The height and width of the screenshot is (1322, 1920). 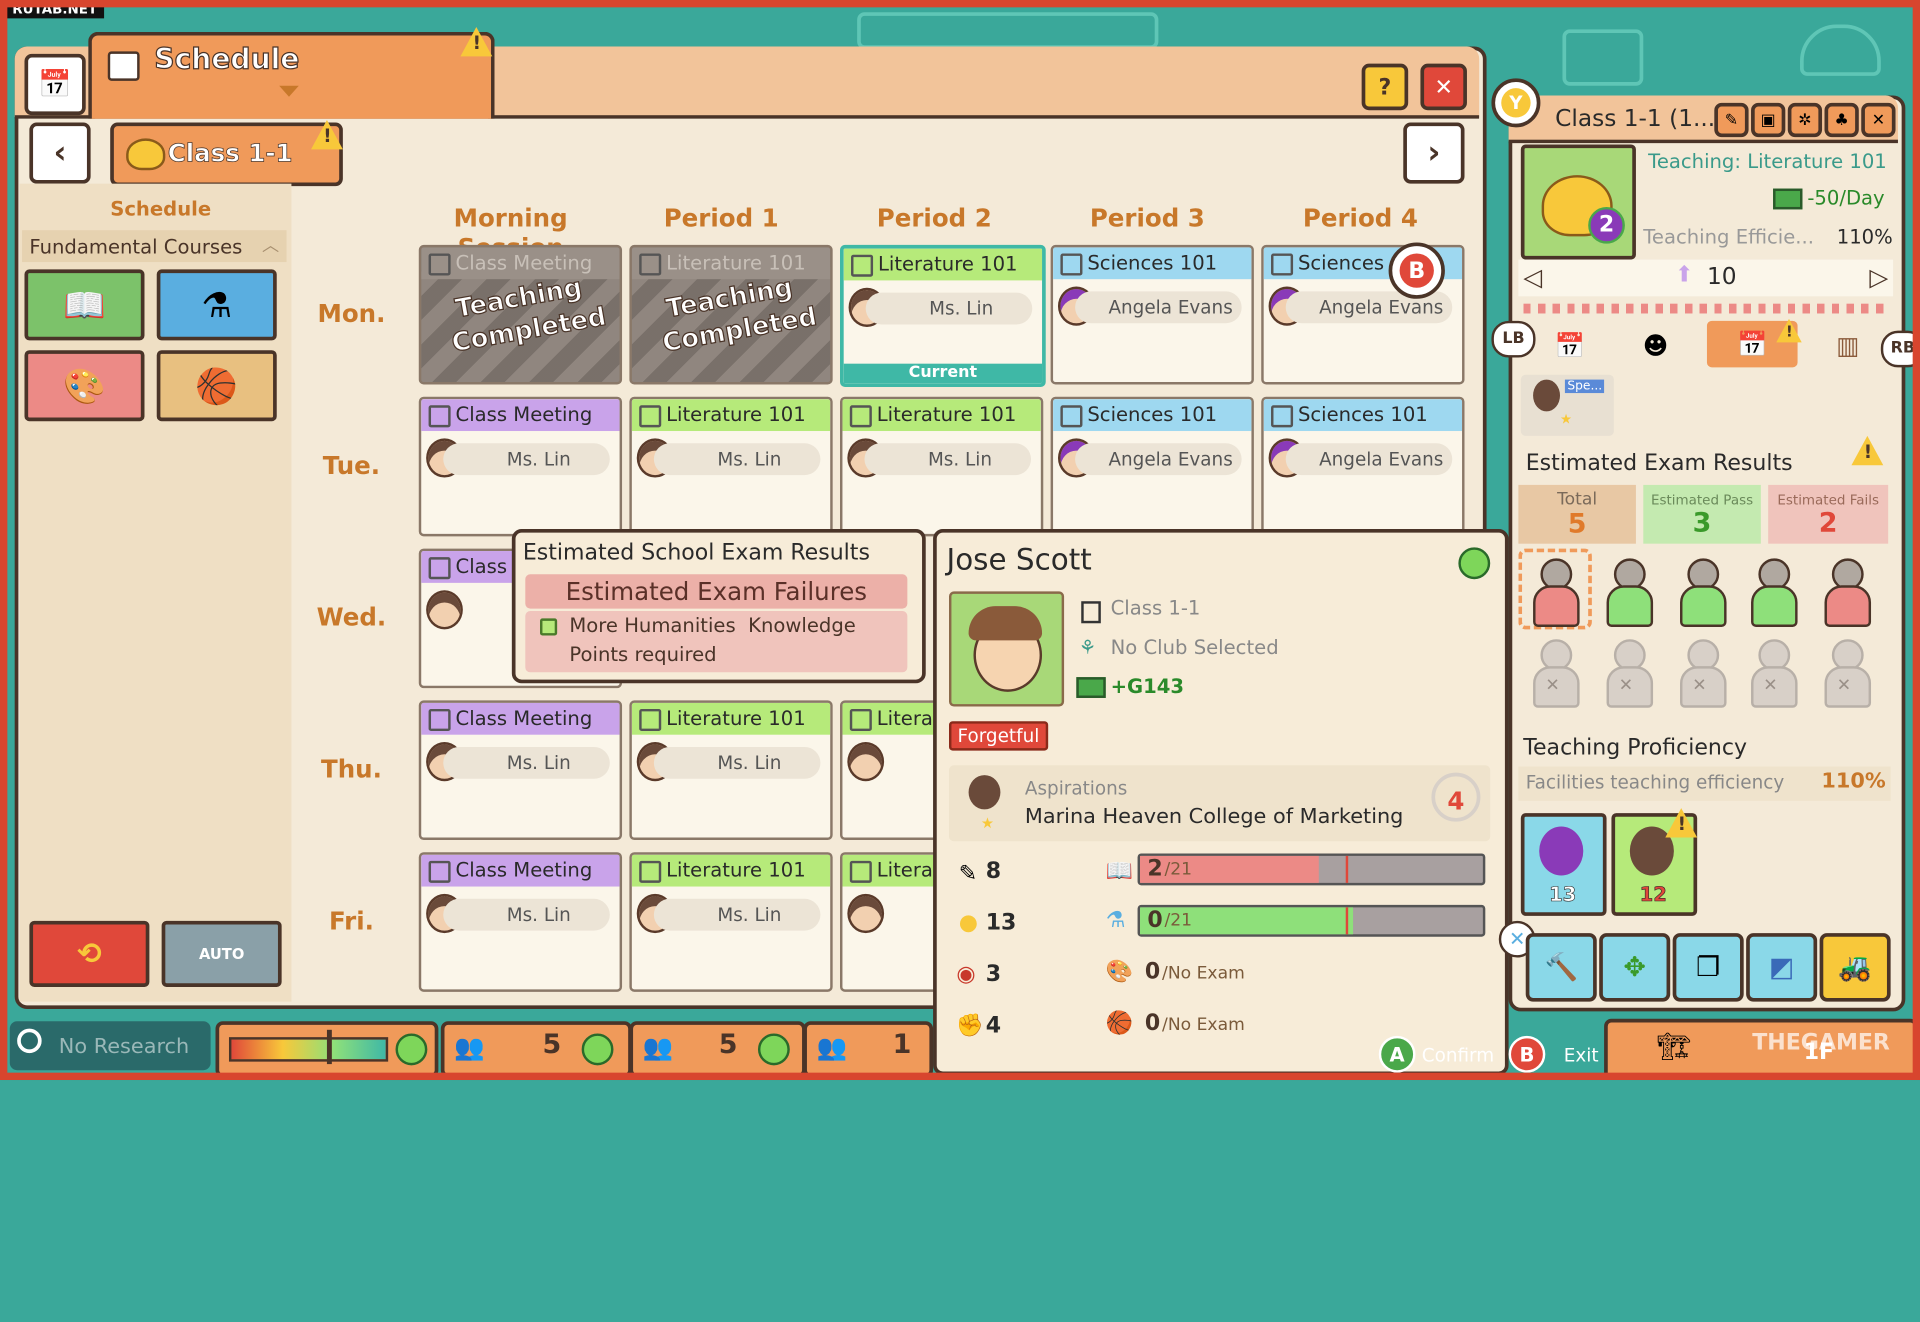 What do you see at coordinates (1841, 120) in the screenshot?
I see `hierarchy-icon: ♣` at bounding box center [1841, 120].